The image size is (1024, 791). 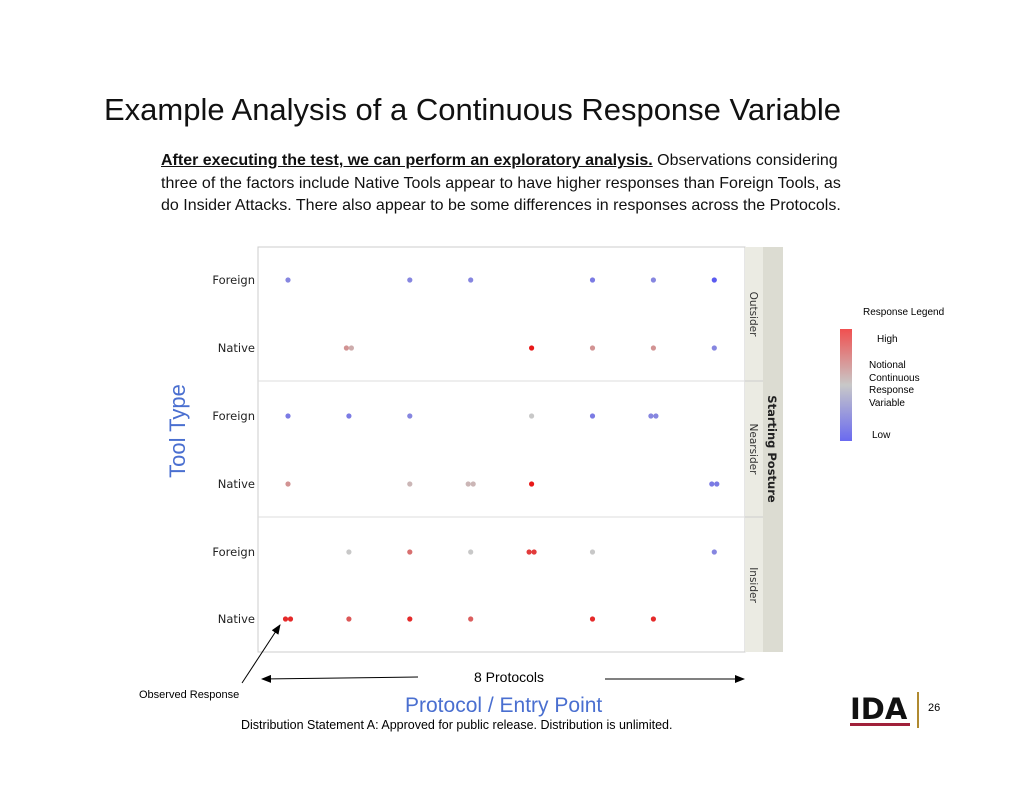 What do you see at coordinates (753, 450) in the screenshot?
I see `group-label-nearsider: Nearsider` at bounding box center [753, 450].